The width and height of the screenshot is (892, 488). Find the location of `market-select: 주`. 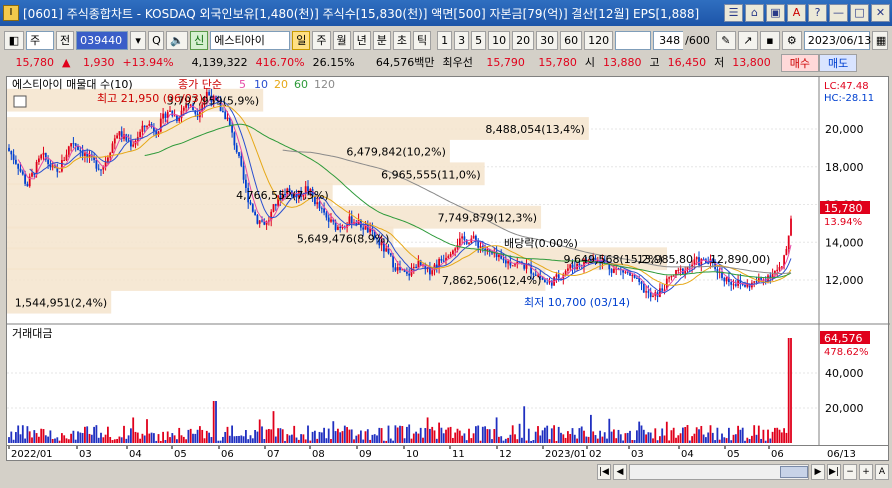

market-select: 주 is located at coordinates (40, 40).